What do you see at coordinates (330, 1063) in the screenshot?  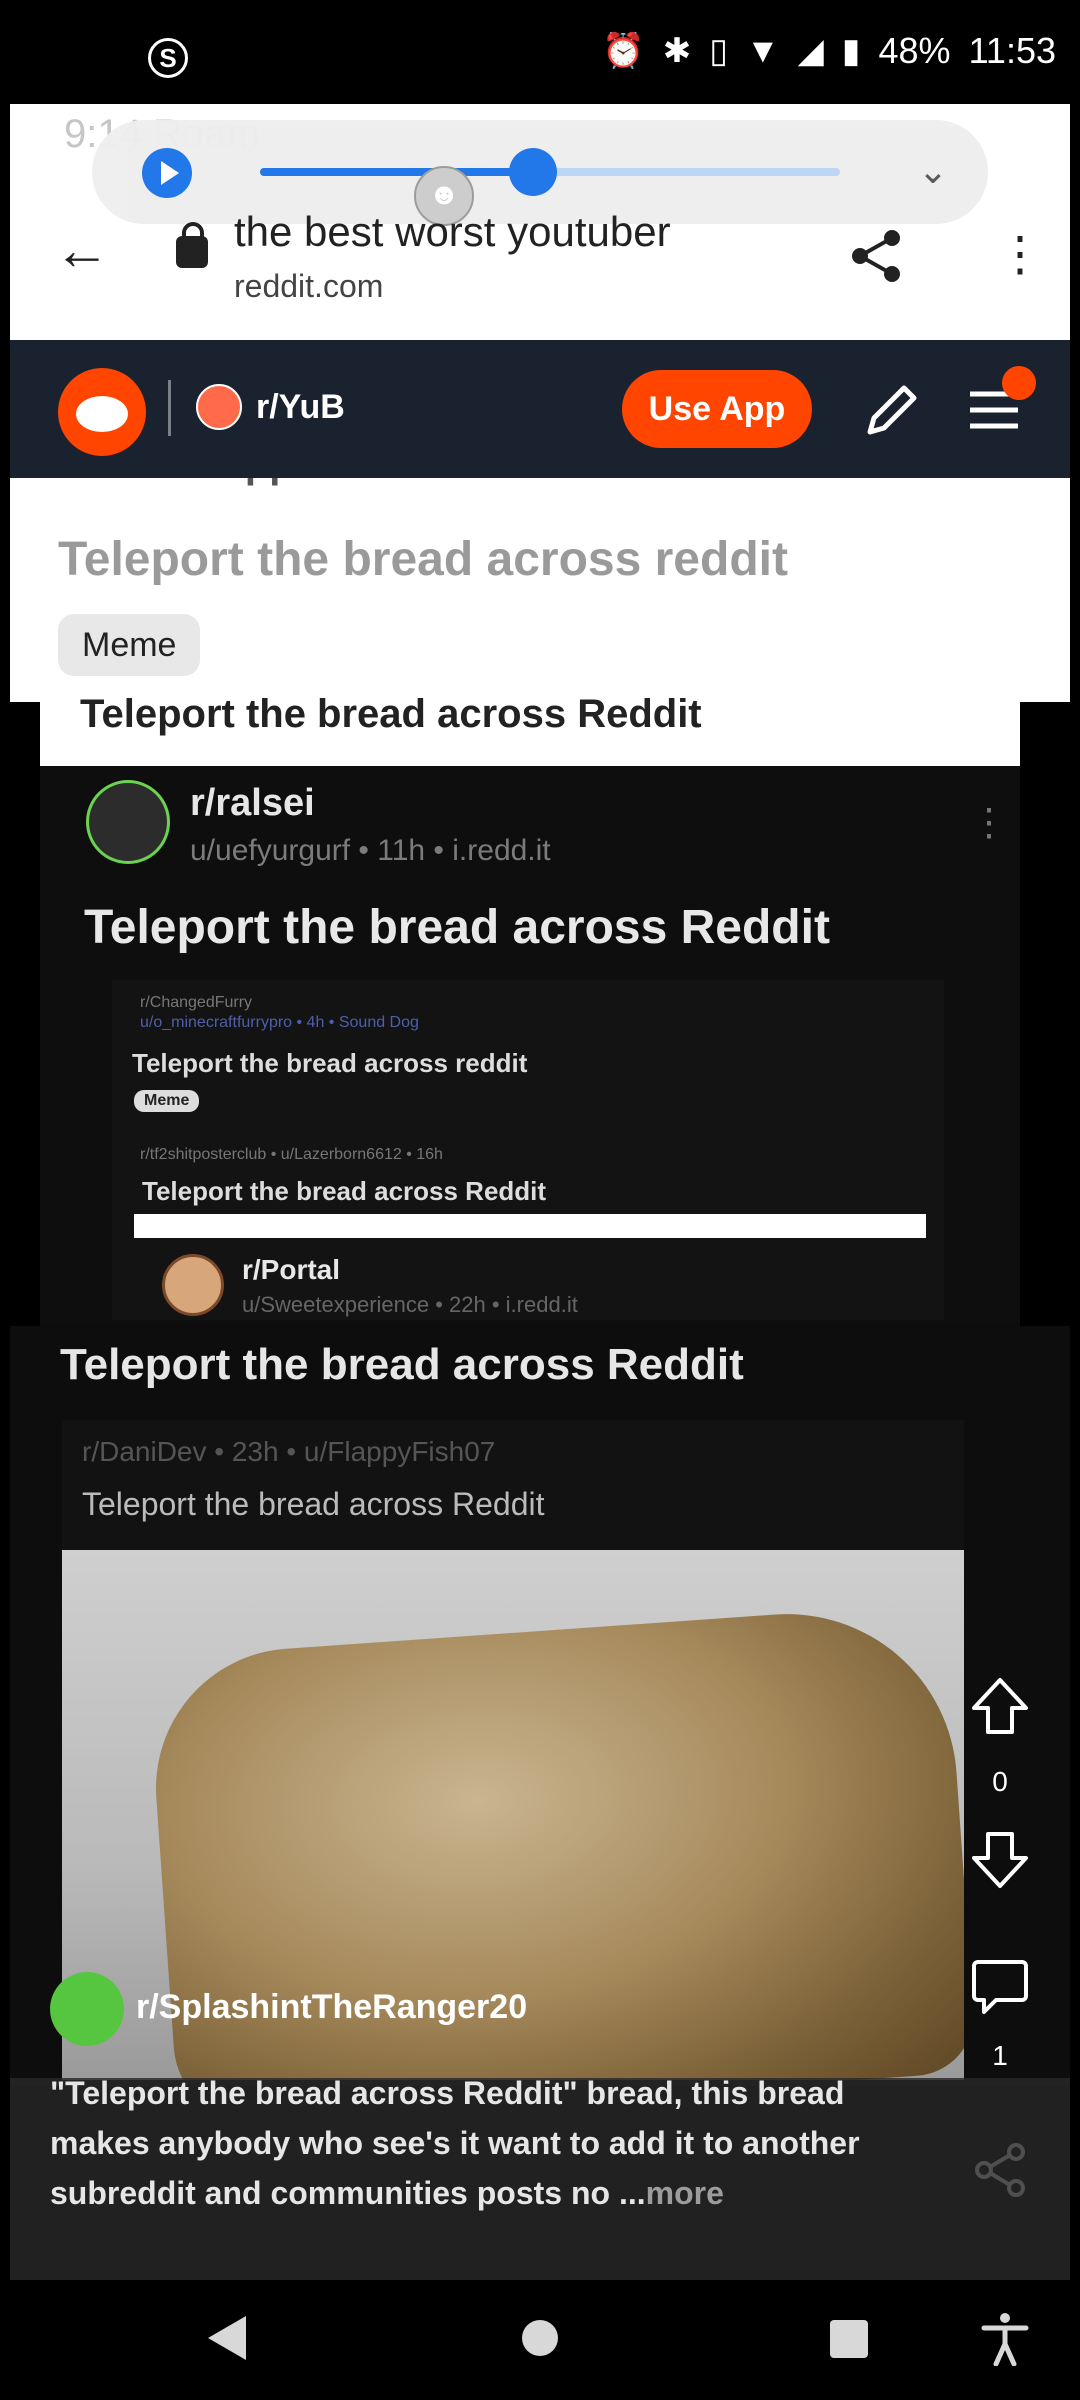 I see `nested-title: Teleport the bread across reddit` at bounding box center [330, 1063].